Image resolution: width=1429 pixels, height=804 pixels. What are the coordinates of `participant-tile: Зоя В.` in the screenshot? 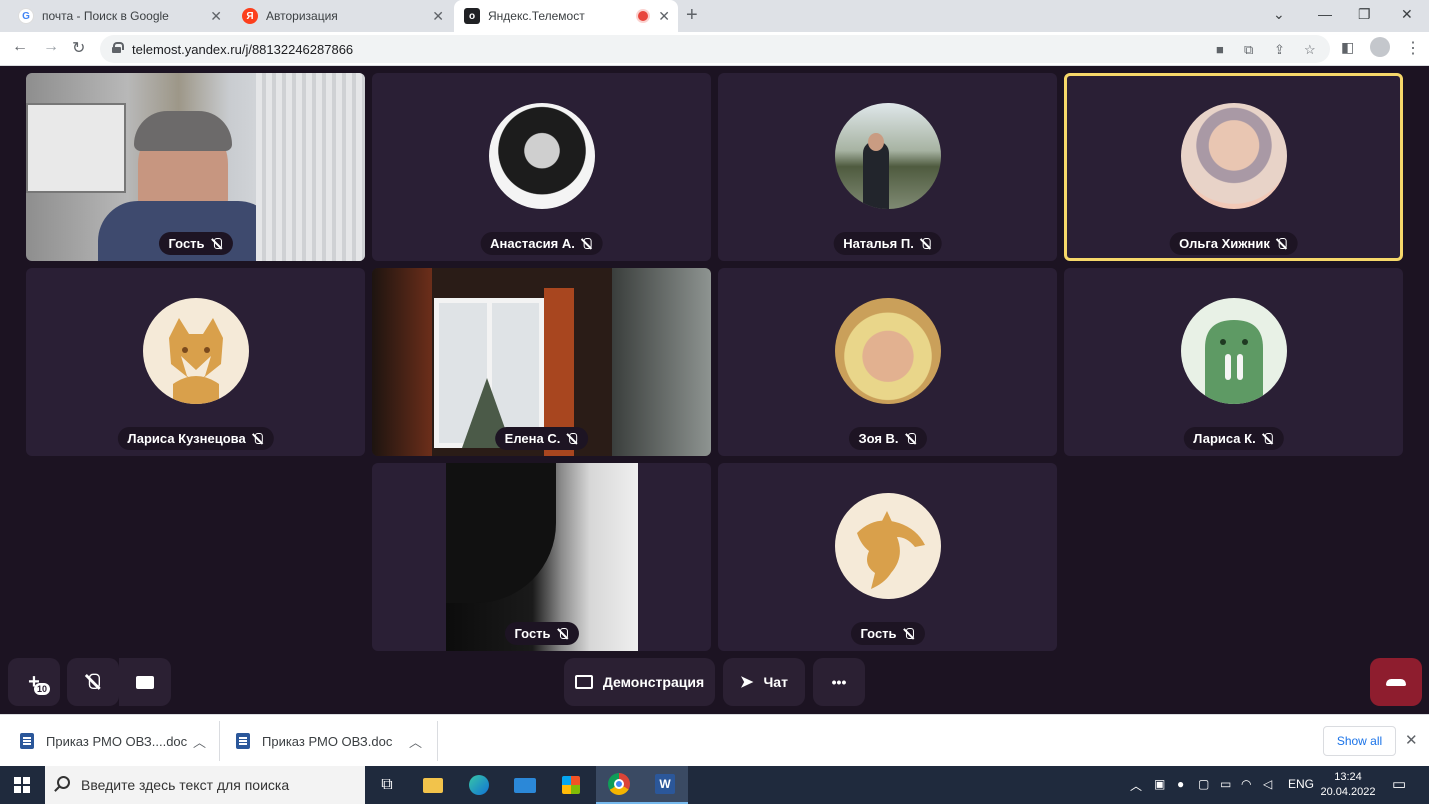 It's located at (887, 362).